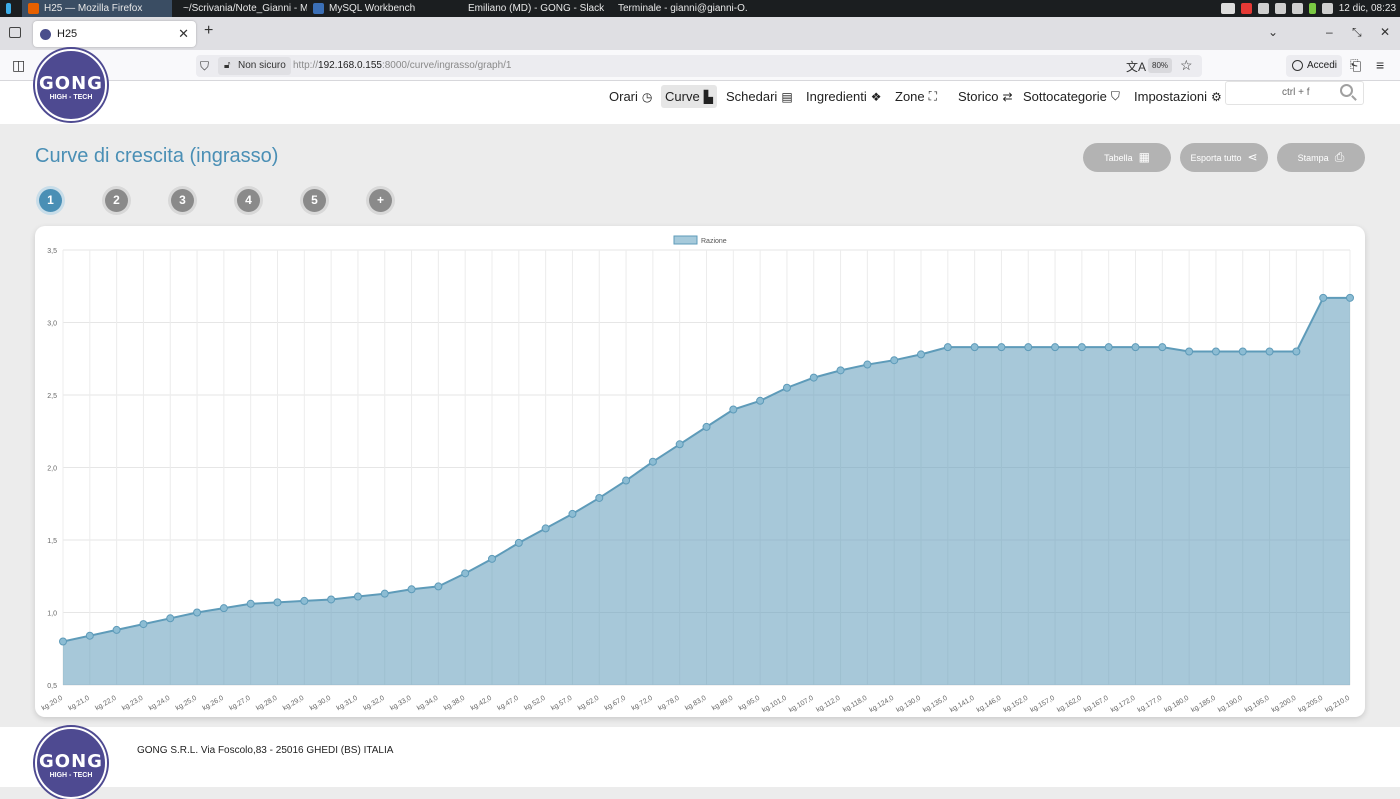  What do you see at coordinates (1357, 32) in the screenshot?
I see `restore-button: ⤡` at bounding box center [1357, 32].